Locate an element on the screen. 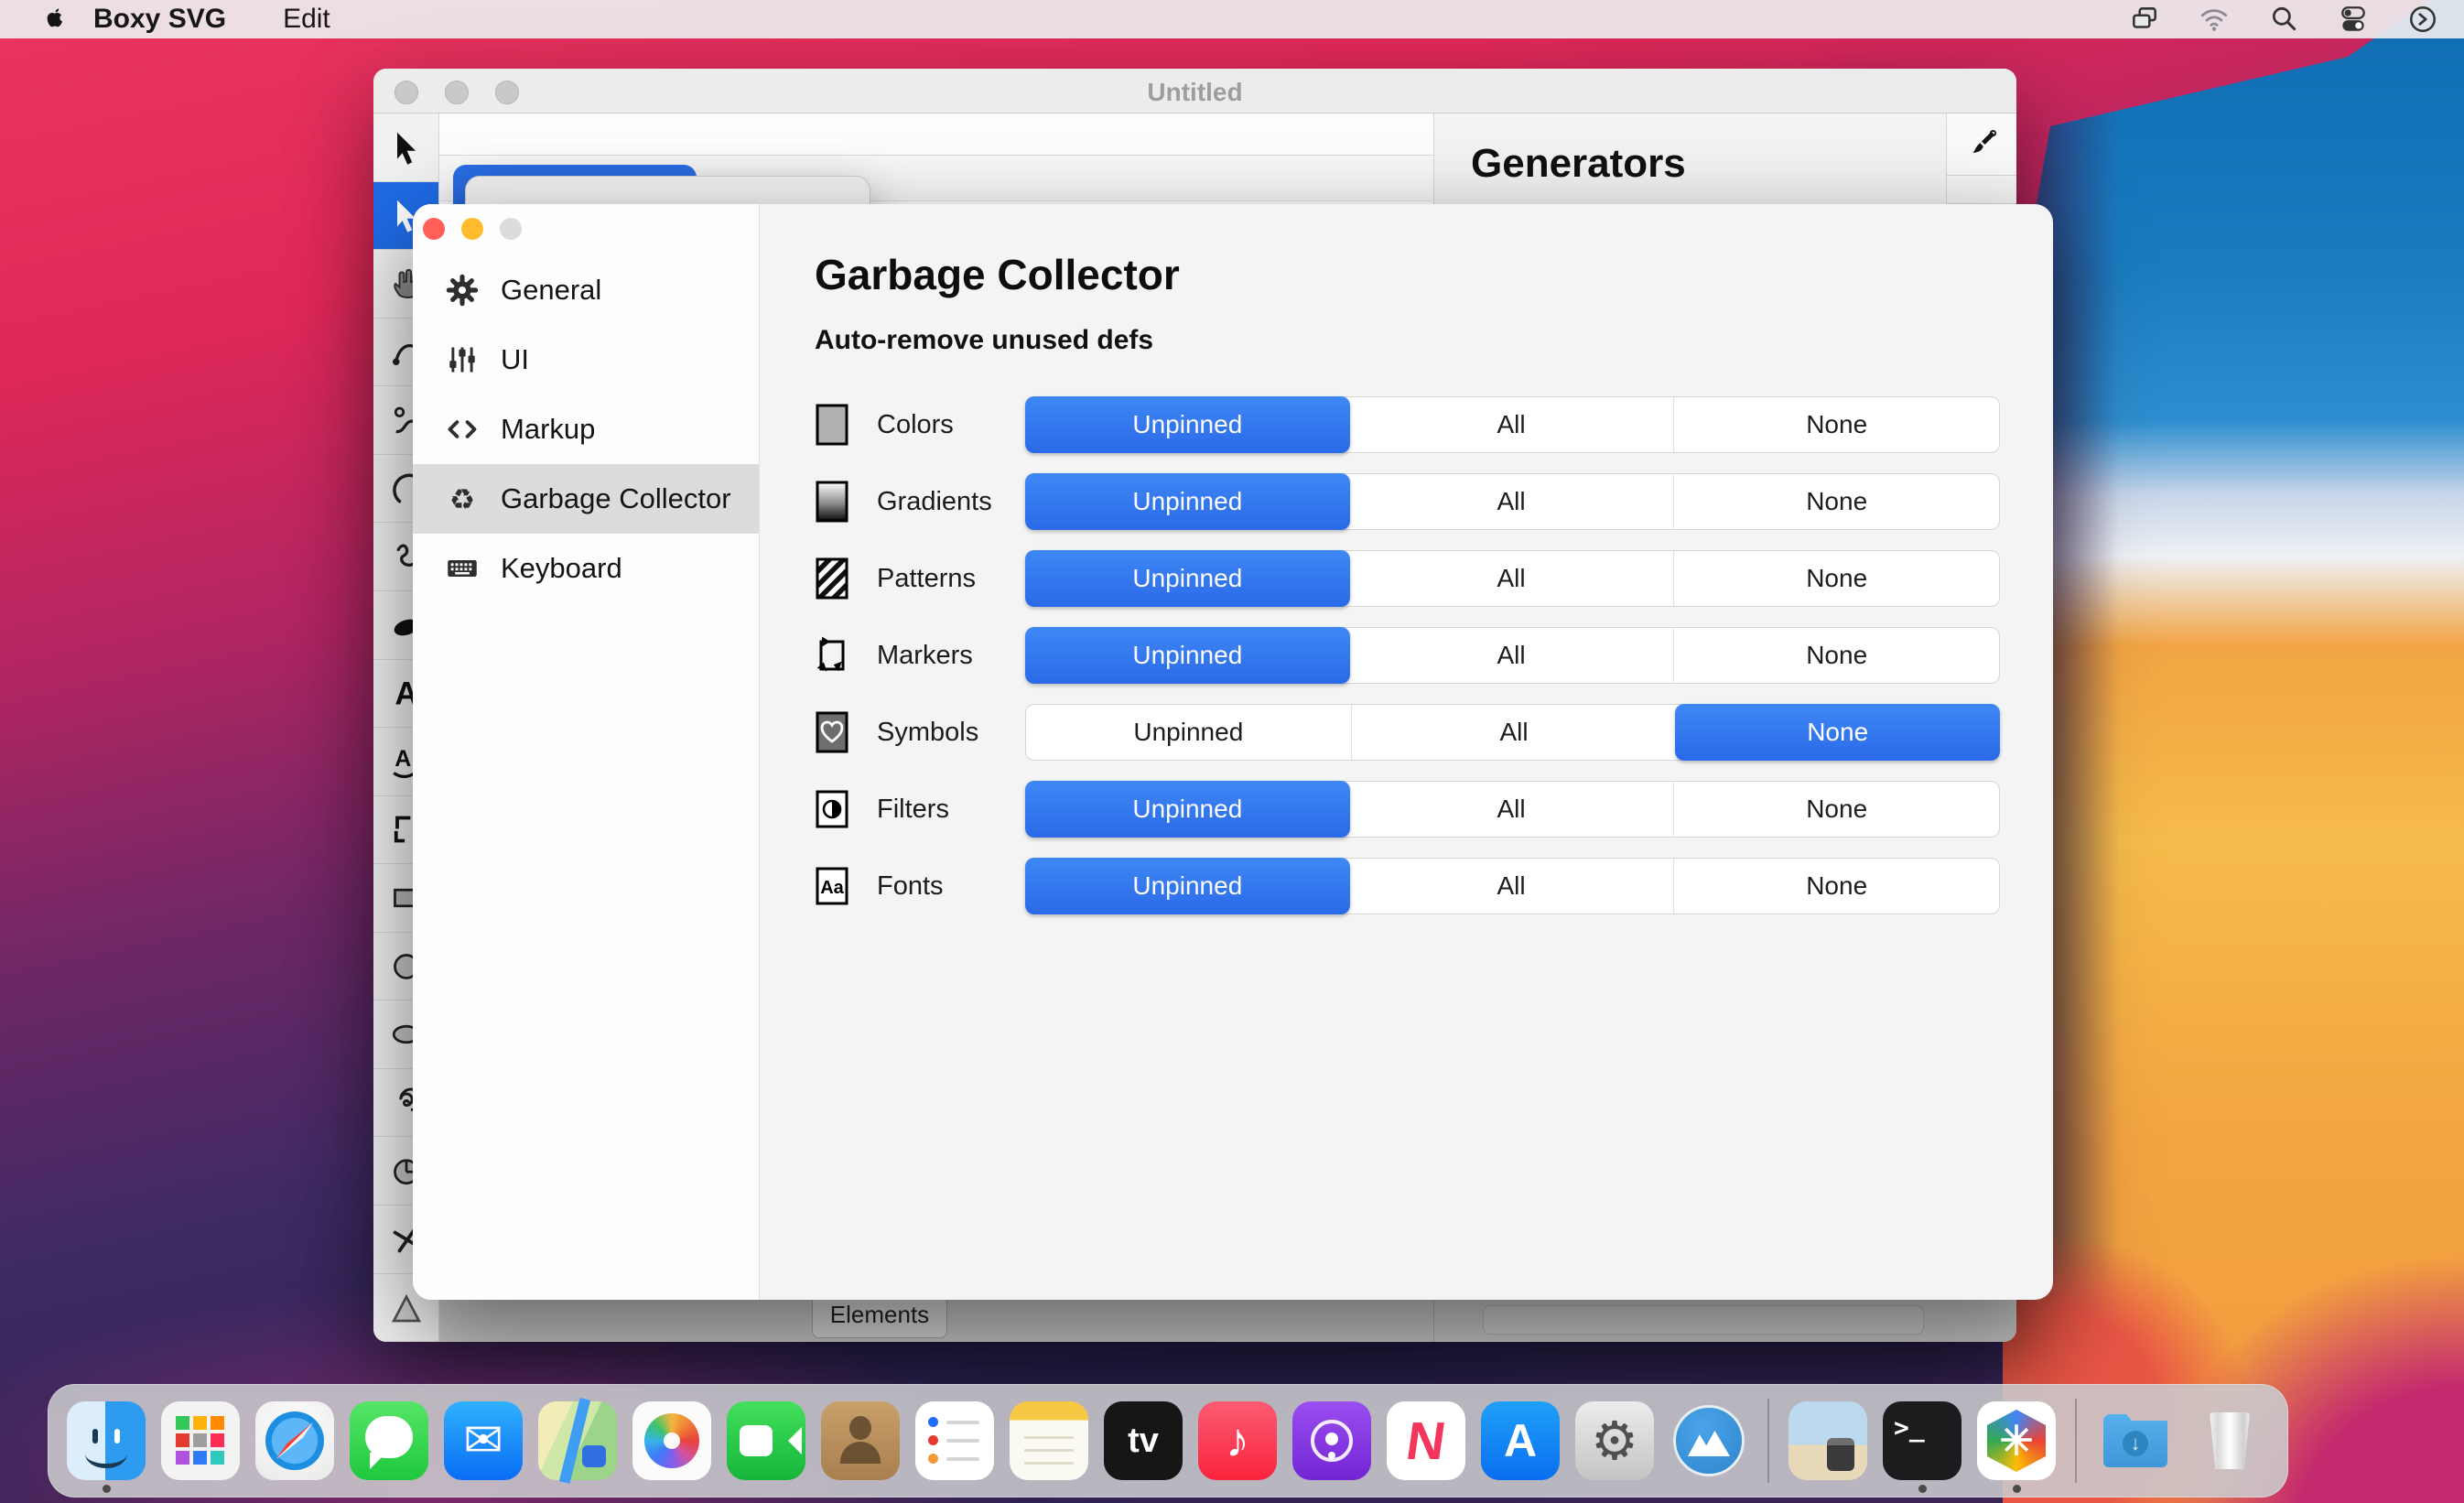  gradients-swatch-icon is located at coordinates (832, 502).